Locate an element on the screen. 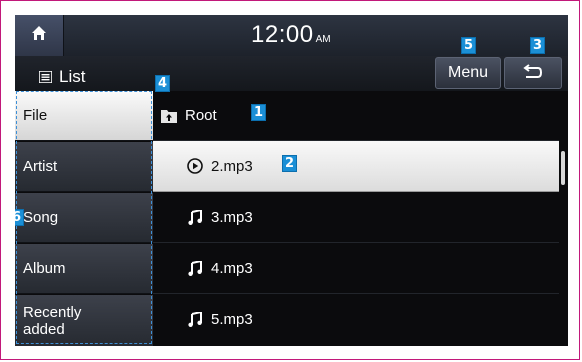 The width and height of the screenshot is (582, 362). category-recently-added: Recently added is located at coordinates (84, 320).